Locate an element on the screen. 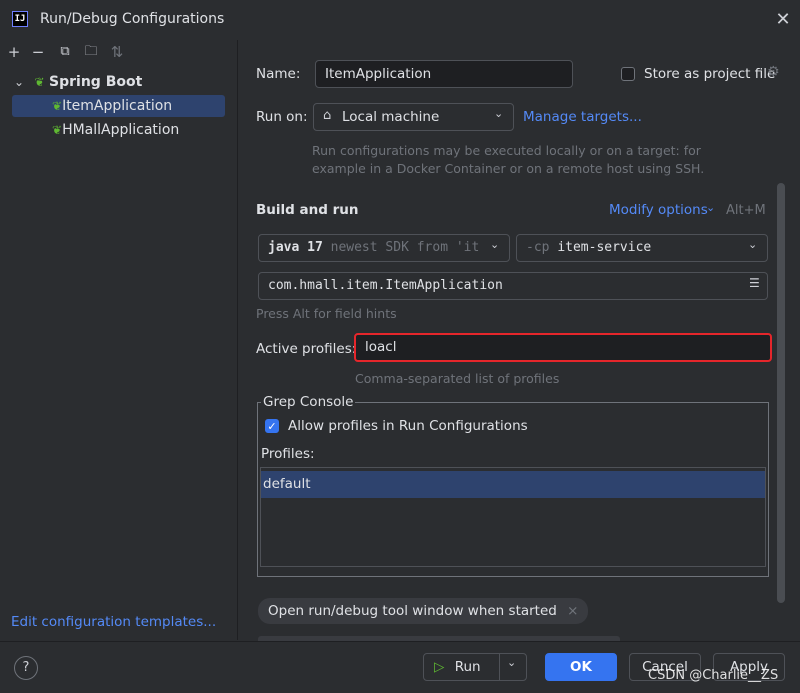  allow-profiles-checkbox: ✓ is located at coordinates (272, 426).